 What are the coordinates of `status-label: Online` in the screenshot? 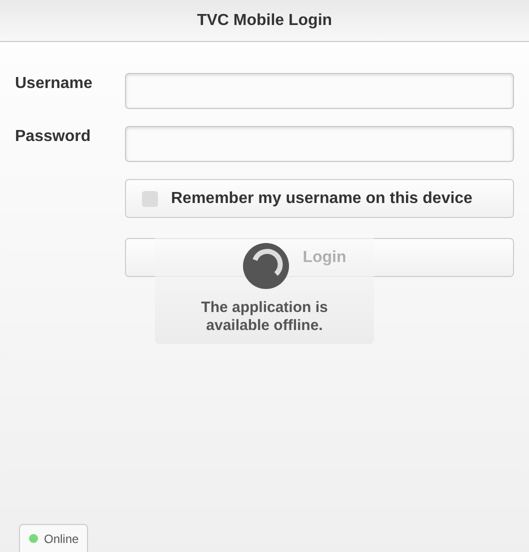 It's located at (61, 539).